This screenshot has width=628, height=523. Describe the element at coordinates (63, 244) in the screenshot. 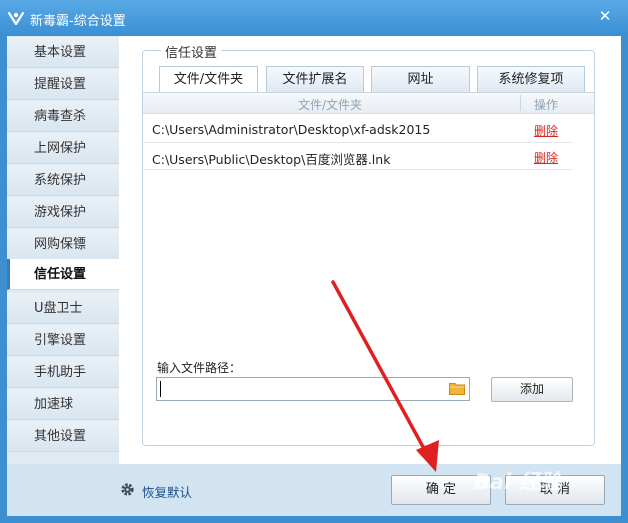

I see `sidebar-item-shopping-guard: 网购保镖` at that location.